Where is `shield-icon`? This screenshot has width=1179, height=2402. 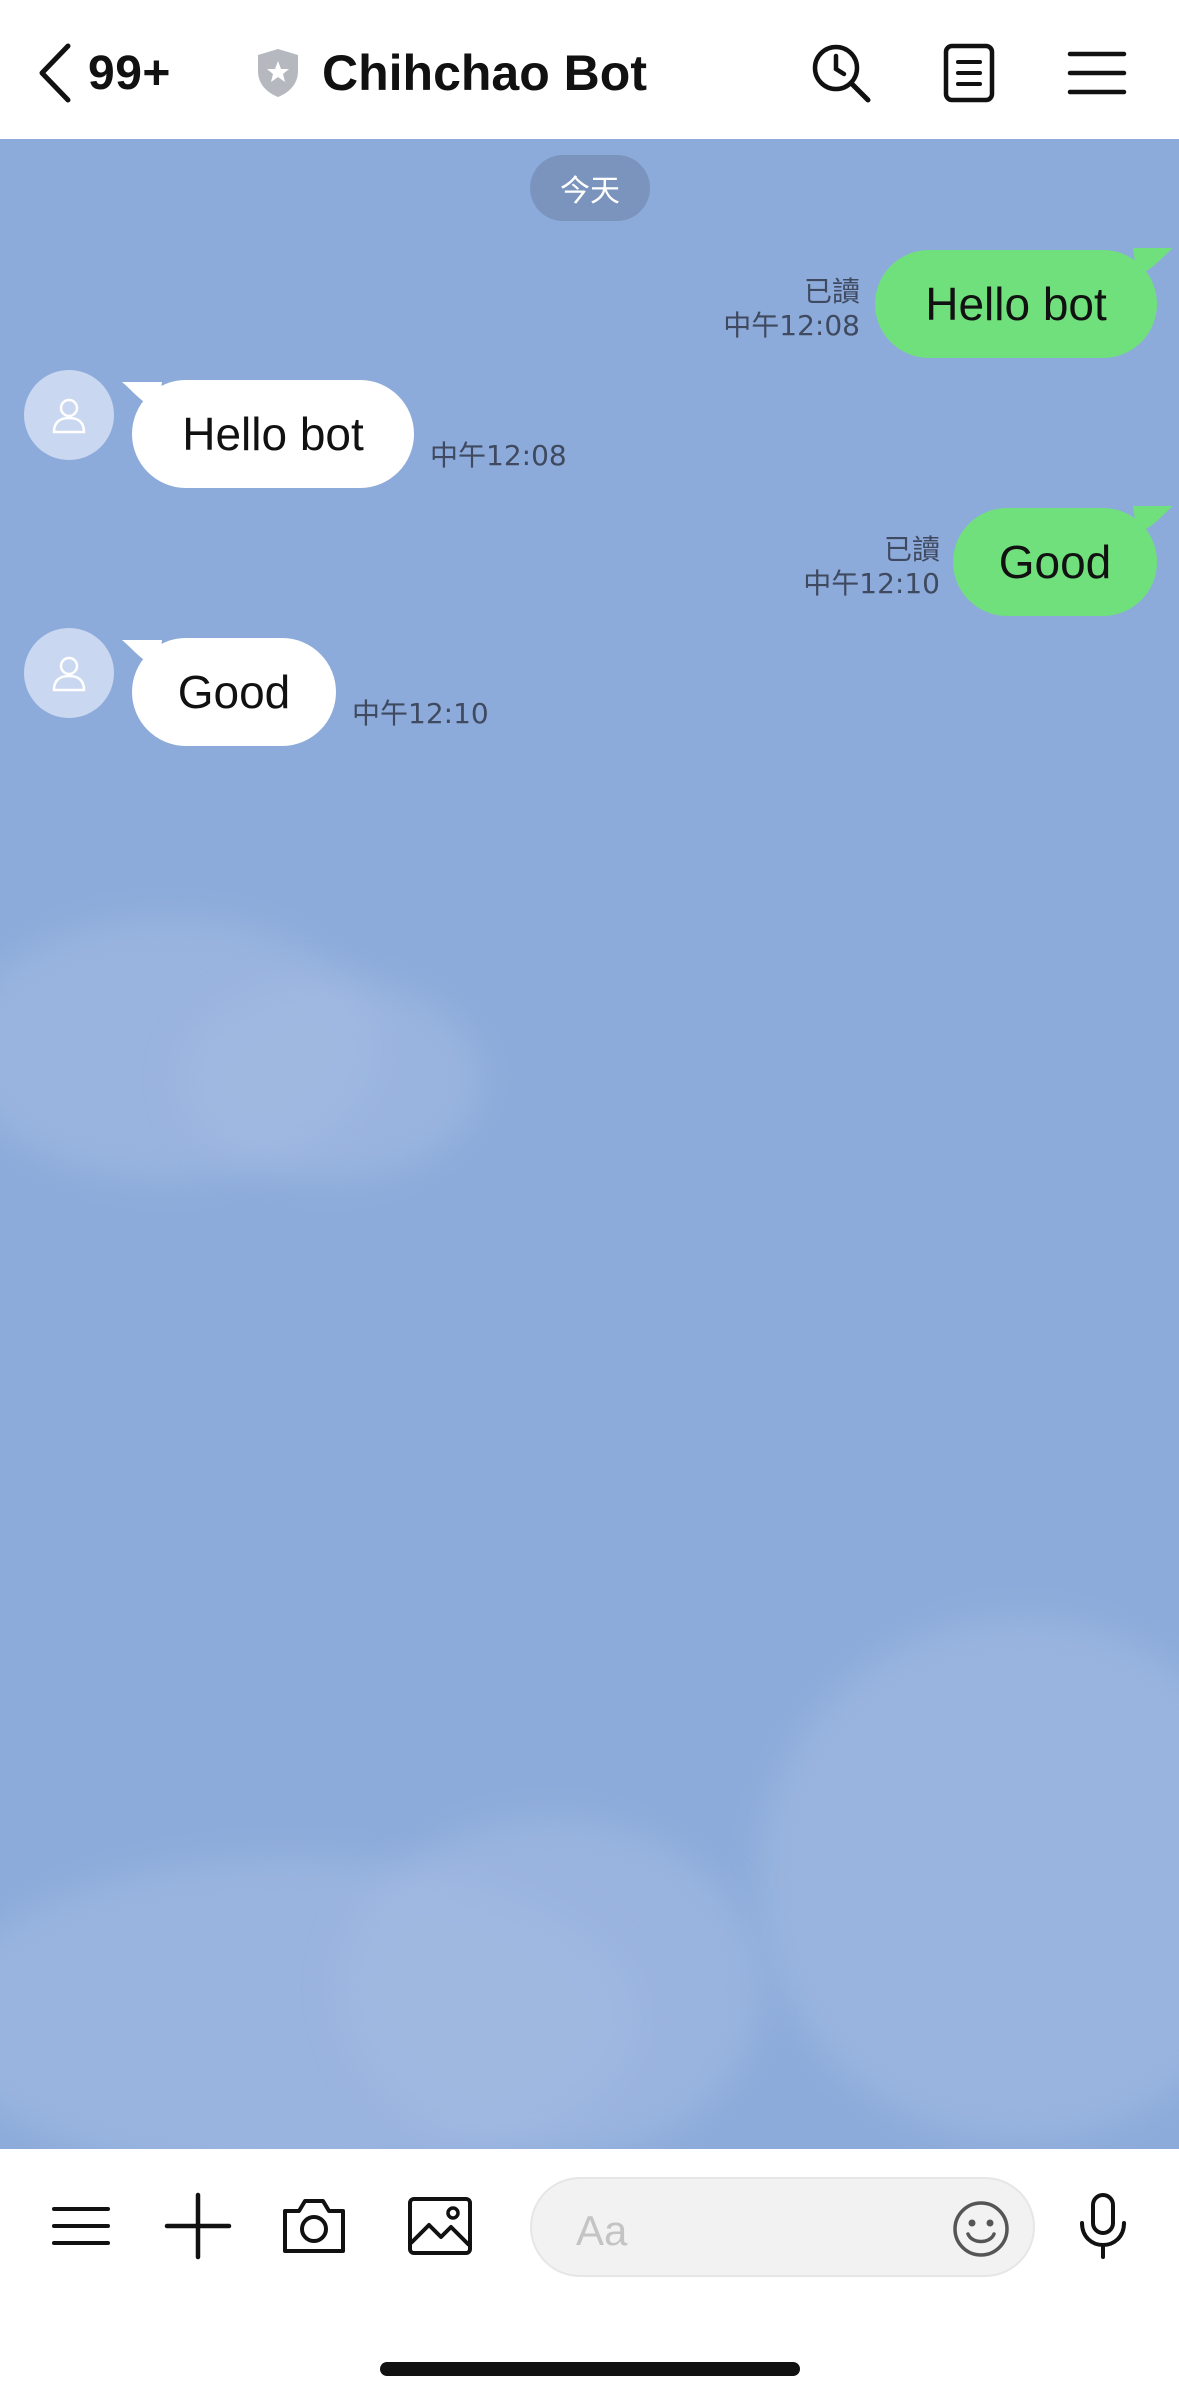 shield-icon is located at coordinates (278, 73).